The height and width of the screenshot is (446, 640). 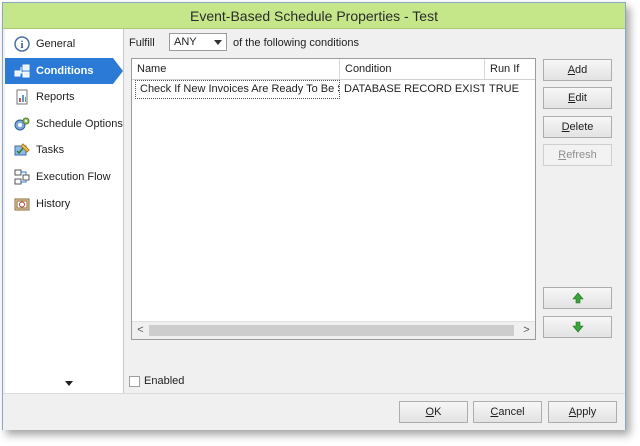 I want to click on add-button: Add, so click(x=577, y=70).